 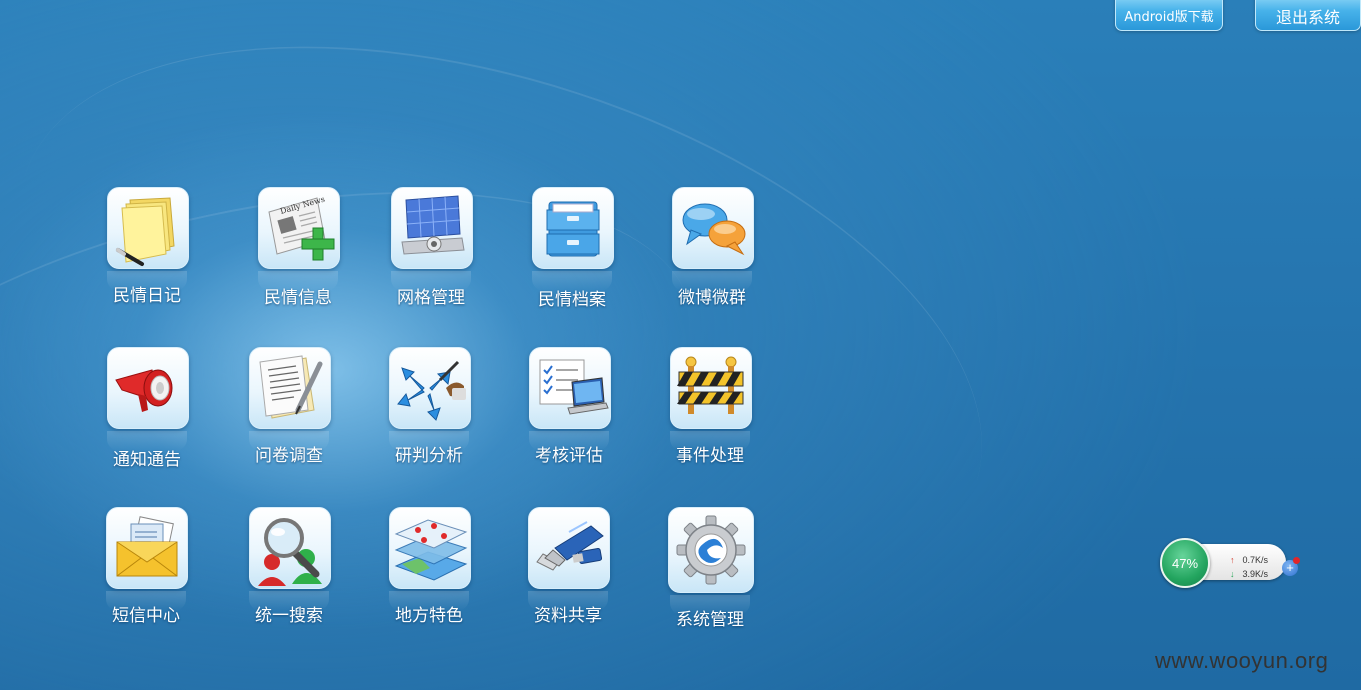 What do you see at coordinates (147, 548) in the screenshot?
I see `envelope-icon` at bounding box center [147, 548].